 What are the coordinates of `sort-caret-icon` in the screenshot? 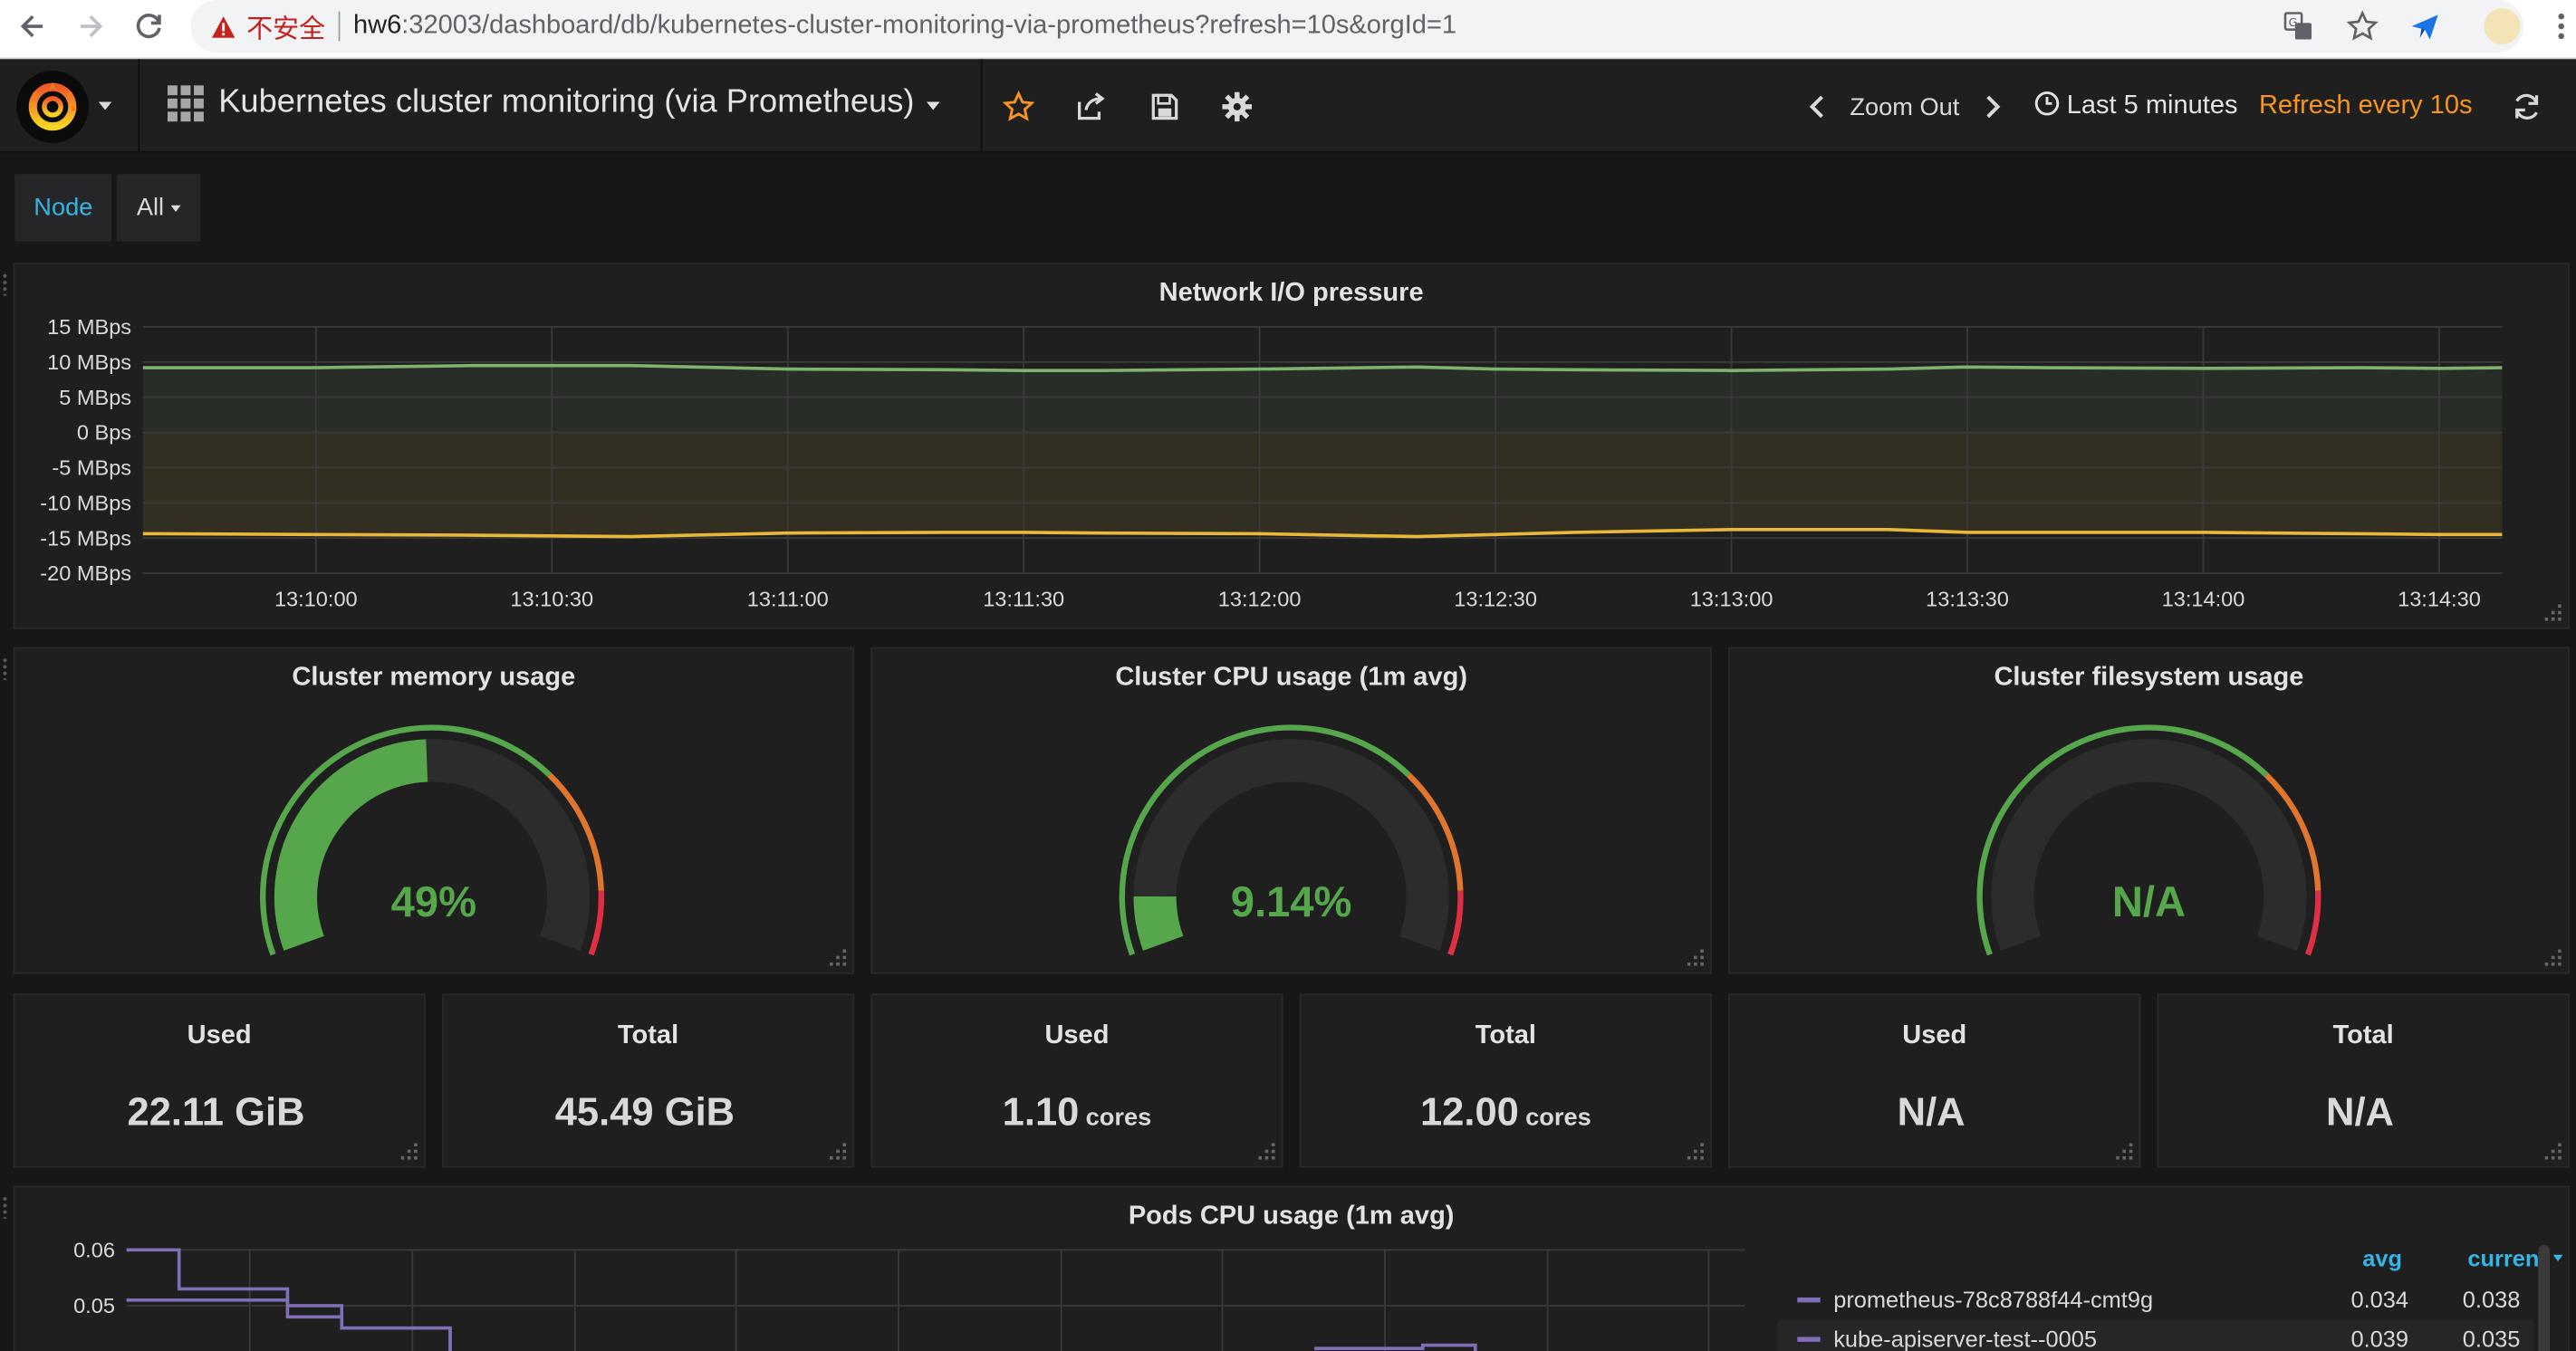 It's located at (2558, 1257).